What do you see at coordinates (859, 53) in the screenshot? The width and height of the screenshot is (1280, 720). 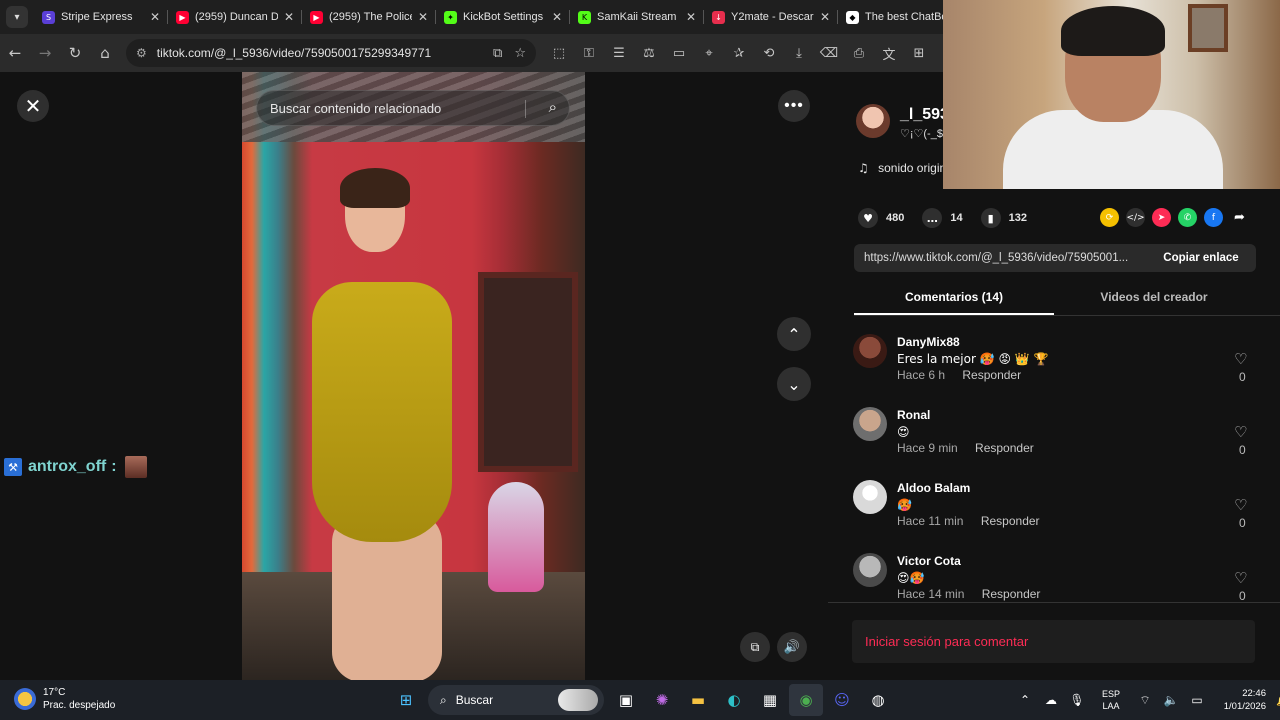 I see `print-icon: ⎙` at bounding box center [859, 53].